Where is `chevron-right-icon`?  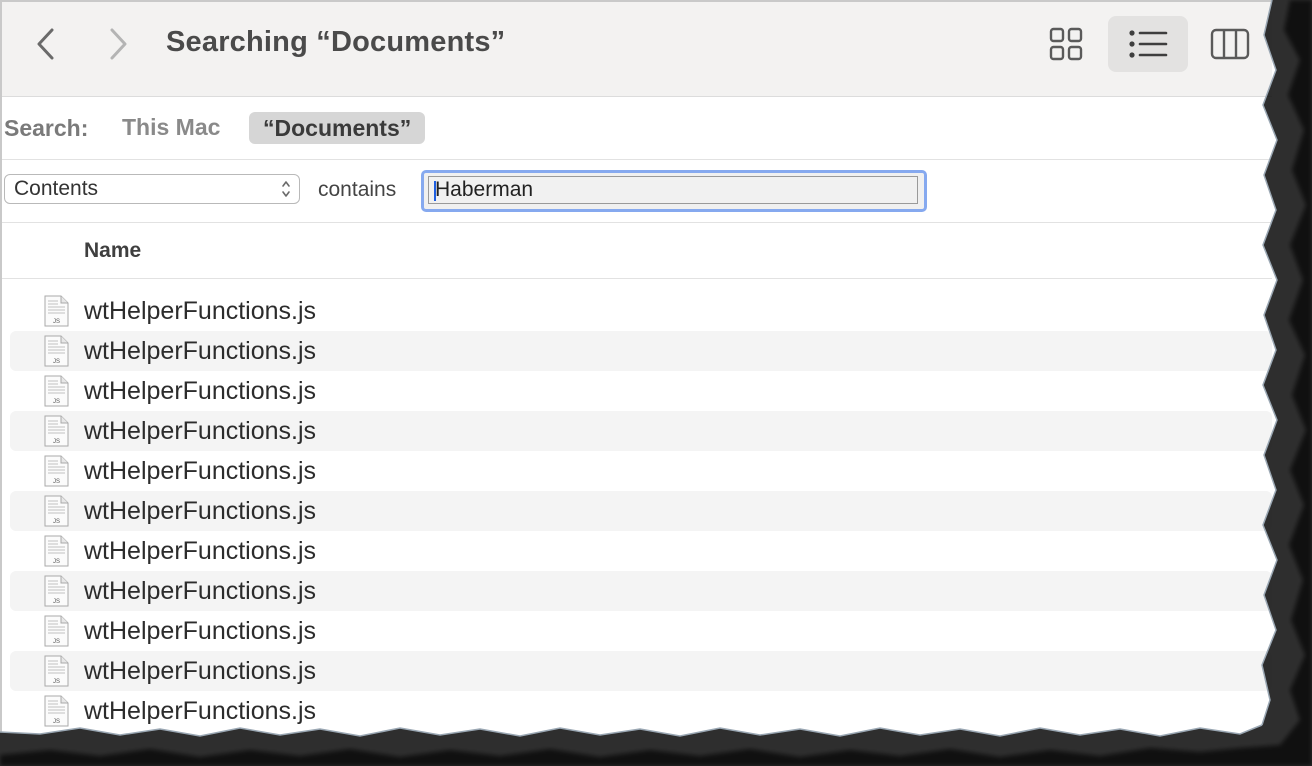
chevron-right-icon is located at coordinates (118, 44).